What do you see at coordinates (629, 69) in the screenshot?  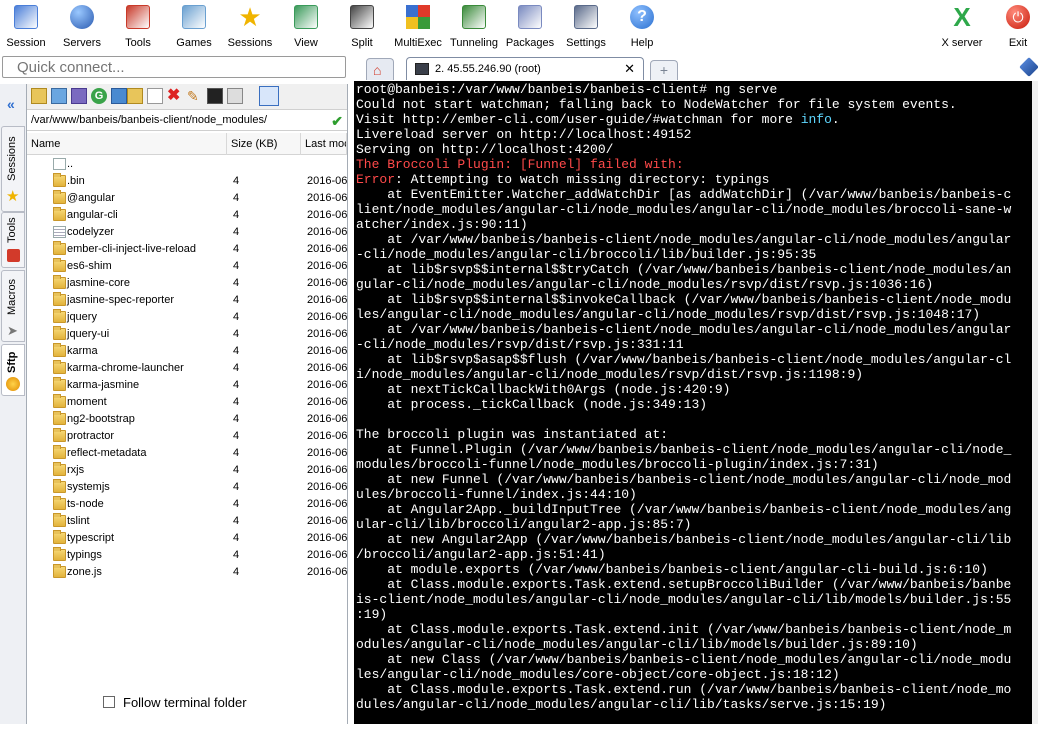 I see `close-tab-icon: ✕` at bounding box center [629, 69].